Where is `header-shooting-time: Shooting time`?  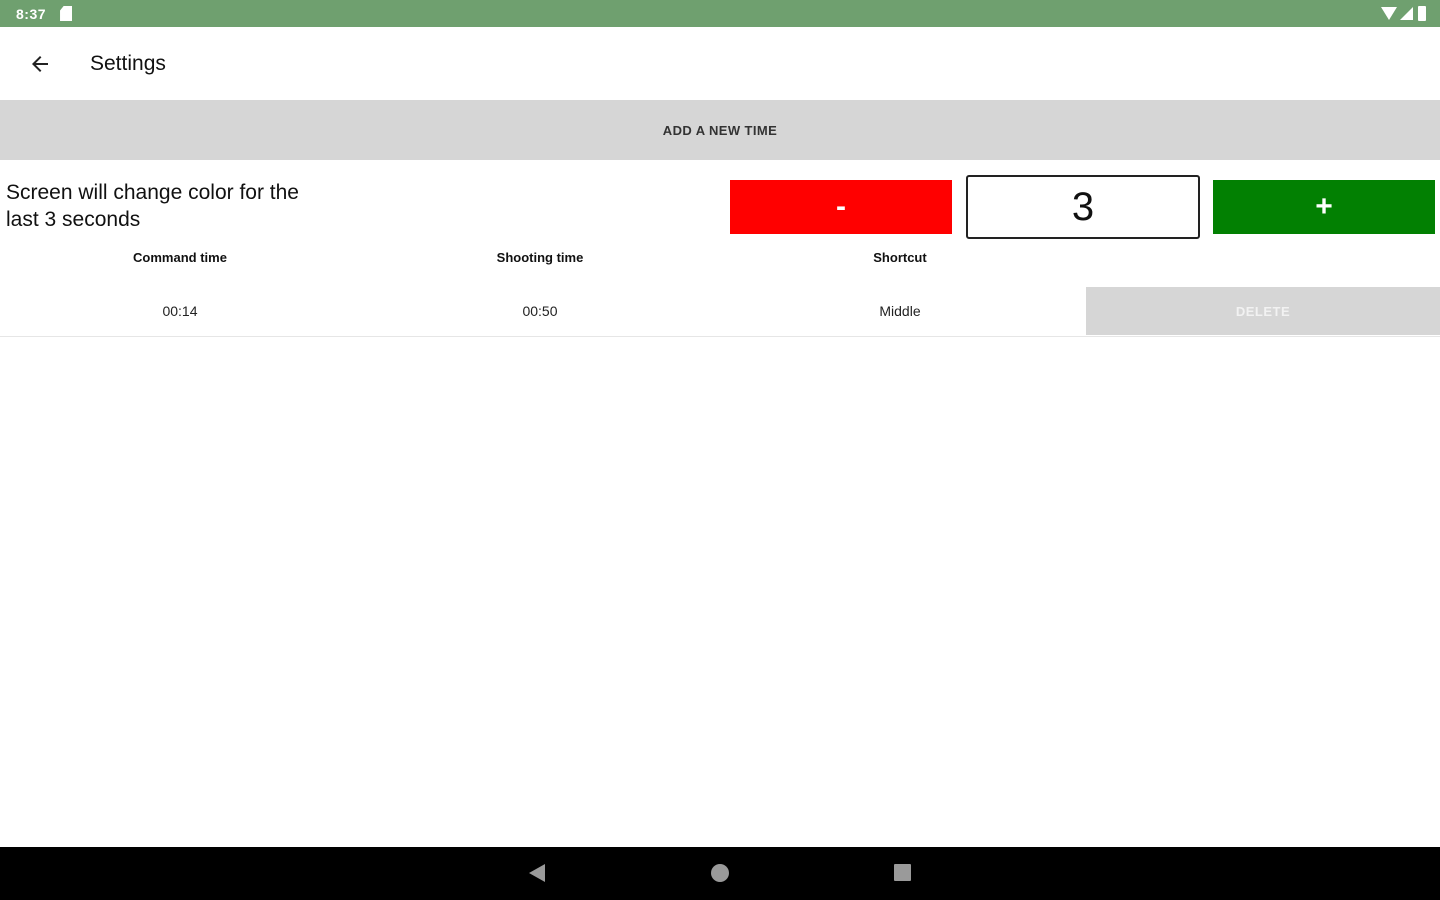 header-shooting-time: Shooting time is located at coordinates (540, 257).